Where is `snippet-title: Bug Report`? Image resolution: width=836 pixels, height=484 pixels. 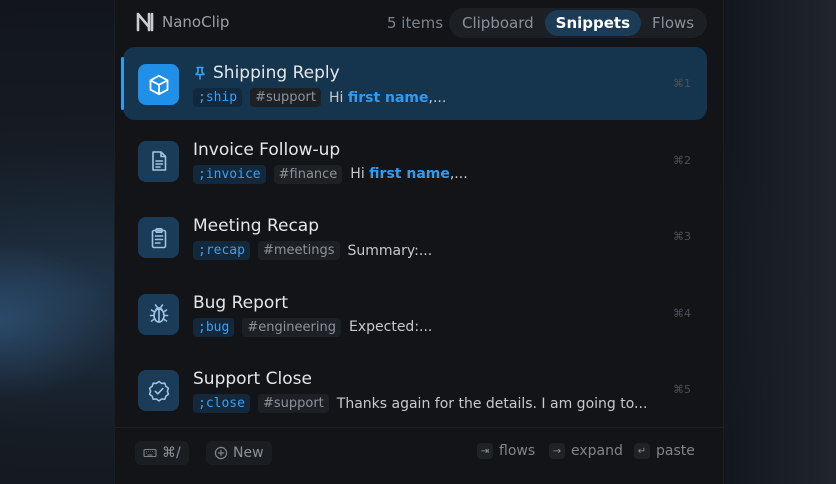 snippet-title: Bug Report is located at coordinates (240, 302).